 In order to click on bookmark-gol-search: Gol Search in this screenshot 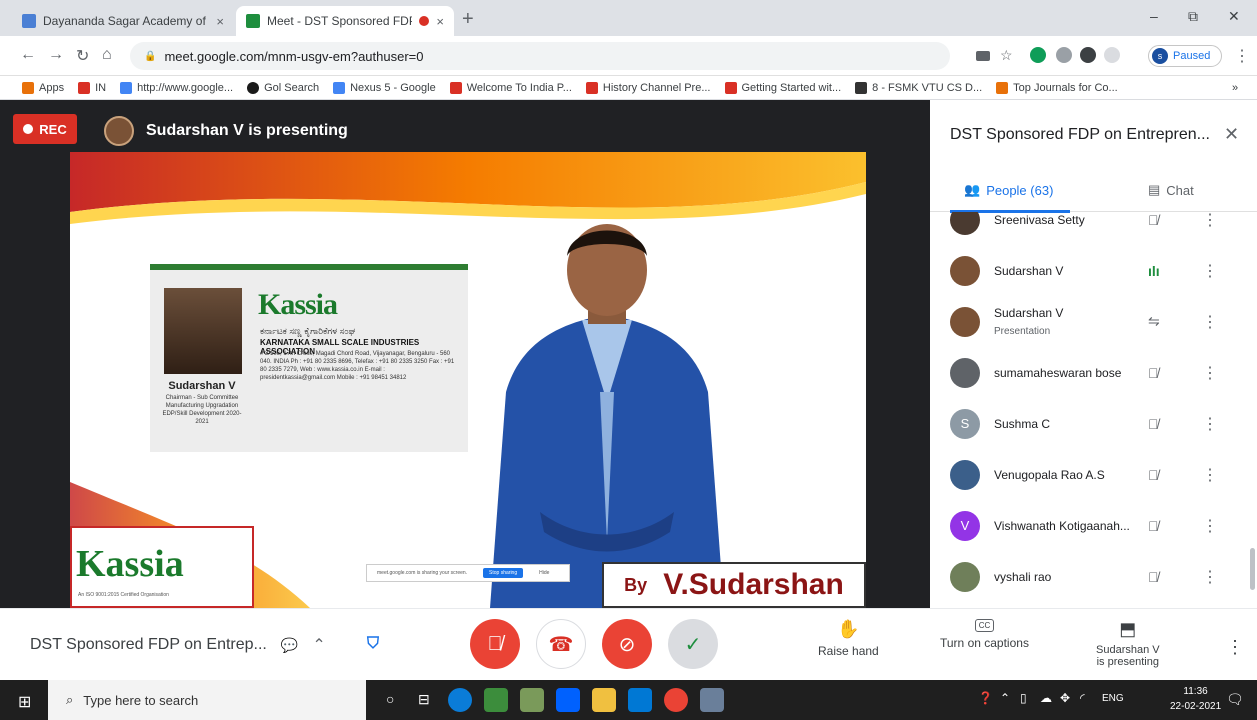, I will do `click(283, 87)`.